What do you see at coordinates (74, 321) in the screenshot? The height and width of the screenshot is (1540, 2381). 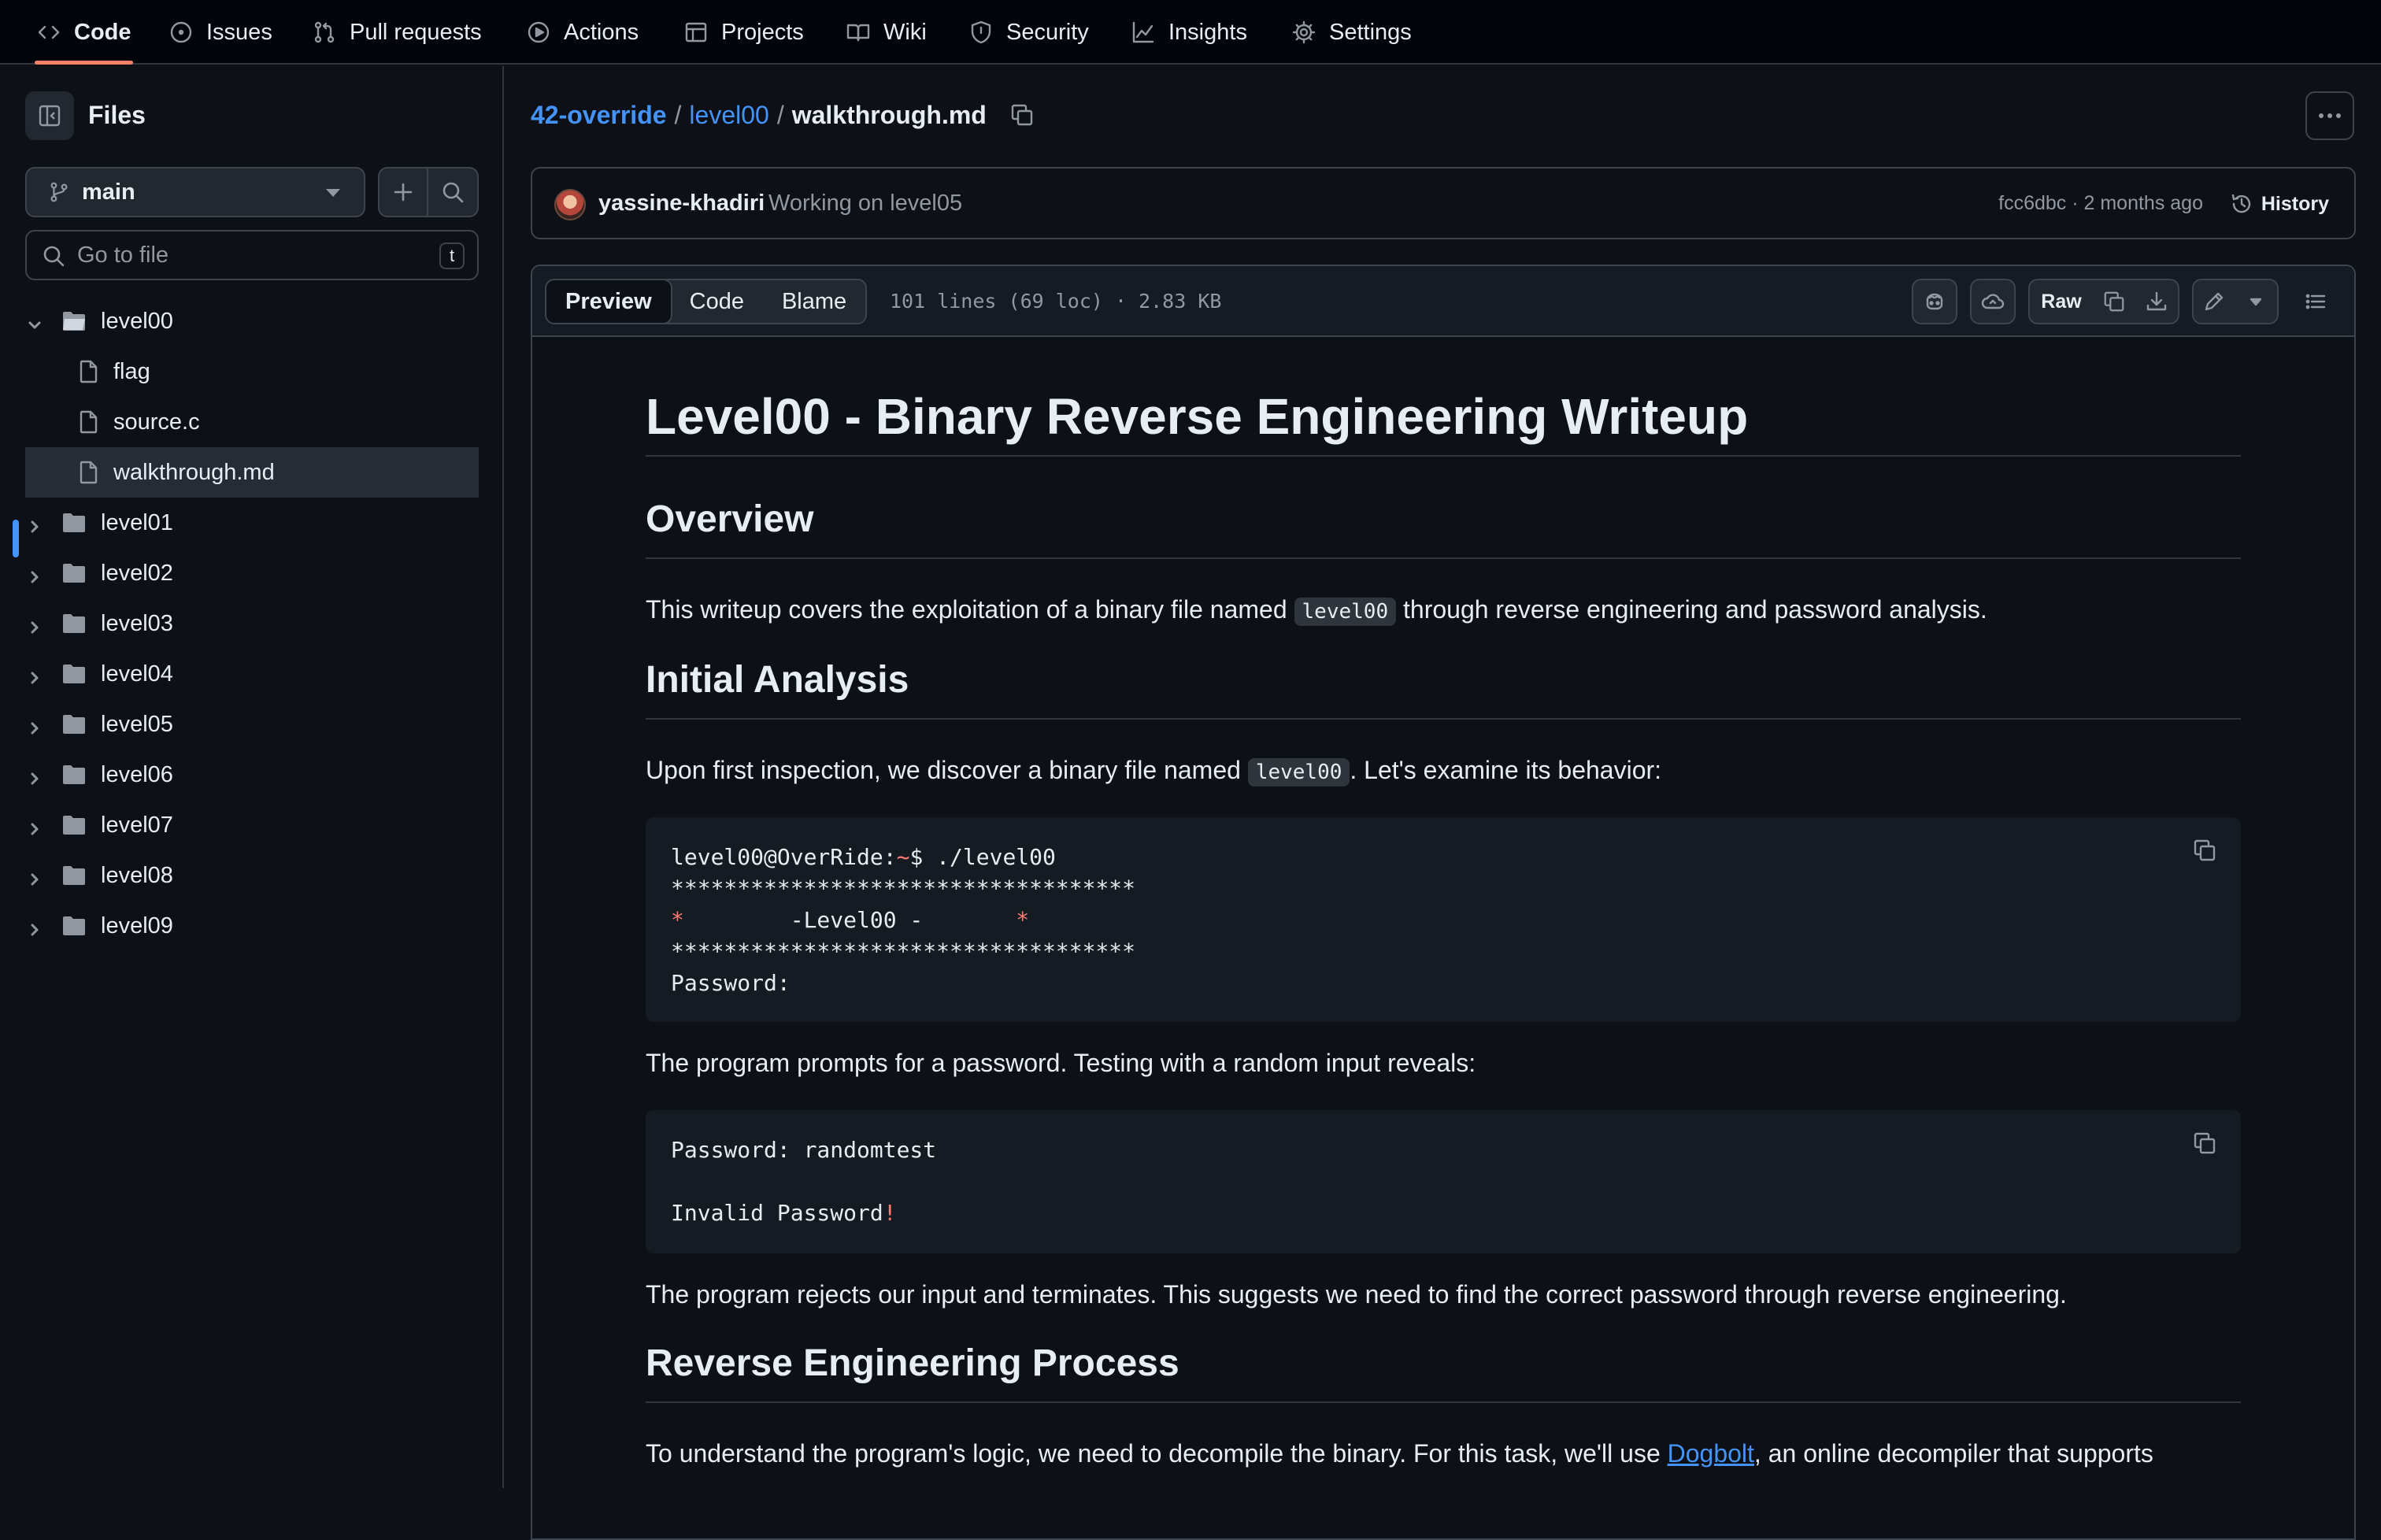 I see `folder-open-icon` at bounding box center [74, 321].